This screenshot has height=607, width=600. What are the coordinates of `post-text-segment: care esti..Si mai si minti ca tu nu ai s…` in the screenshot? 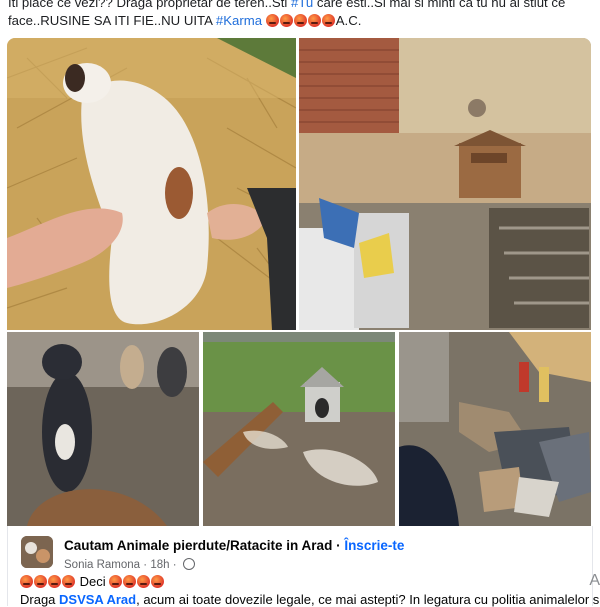 It's located at (439, 5).